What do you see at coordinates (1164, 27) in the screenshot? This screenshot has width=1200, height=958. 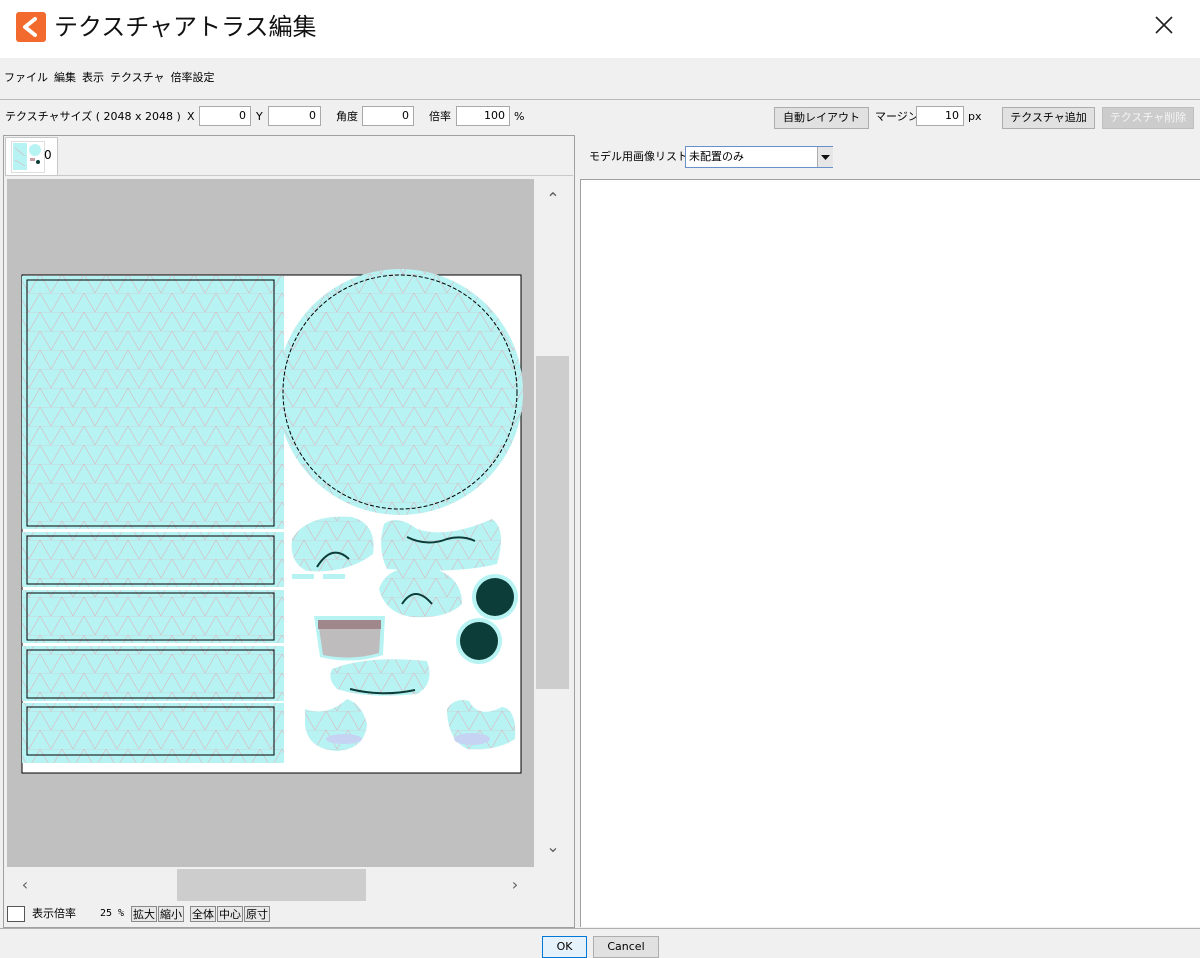 I see `close-icon` at bounding box center [1164, 27].